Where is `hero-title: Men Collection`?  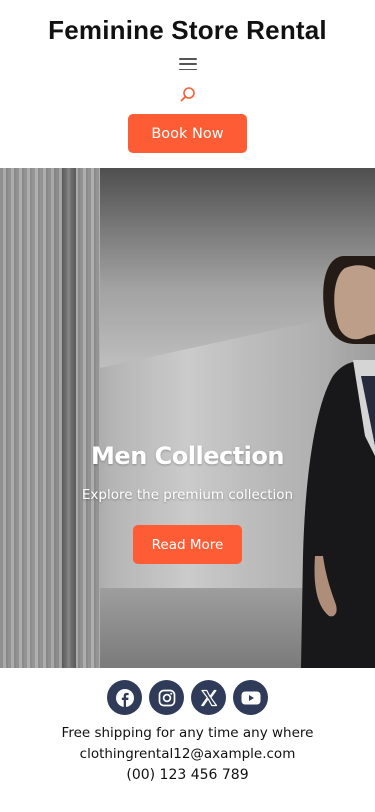 hero-title: Men Collection is located at coordinates (187, 456).